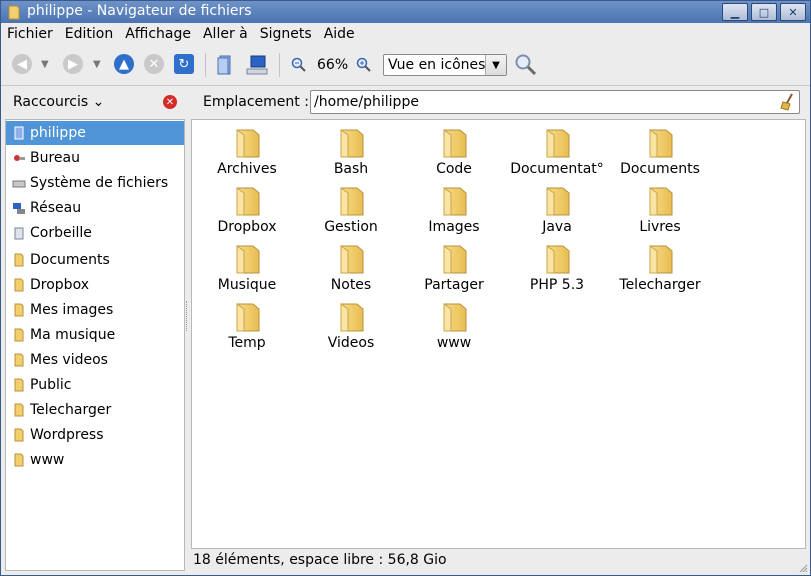  I want to click on sidebar-item-label: Dropbox, so click(59, 285).